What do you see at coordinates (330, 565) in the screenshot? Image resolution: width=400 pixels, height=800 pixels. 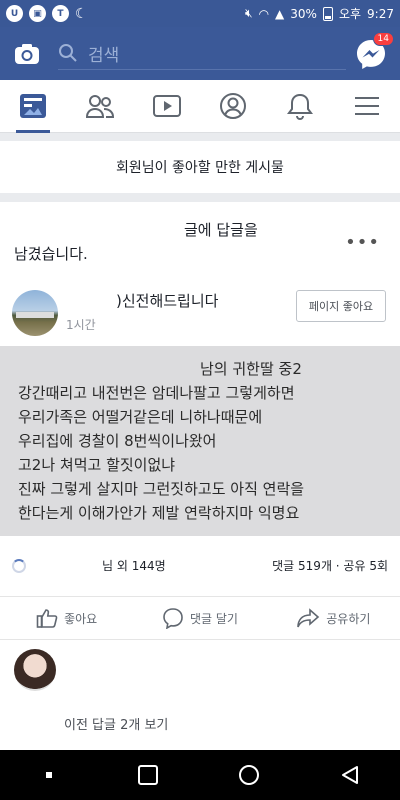 I see `comment-share-count: 댓글 519개 · 공유 5회` at bounding box center [330, 565].